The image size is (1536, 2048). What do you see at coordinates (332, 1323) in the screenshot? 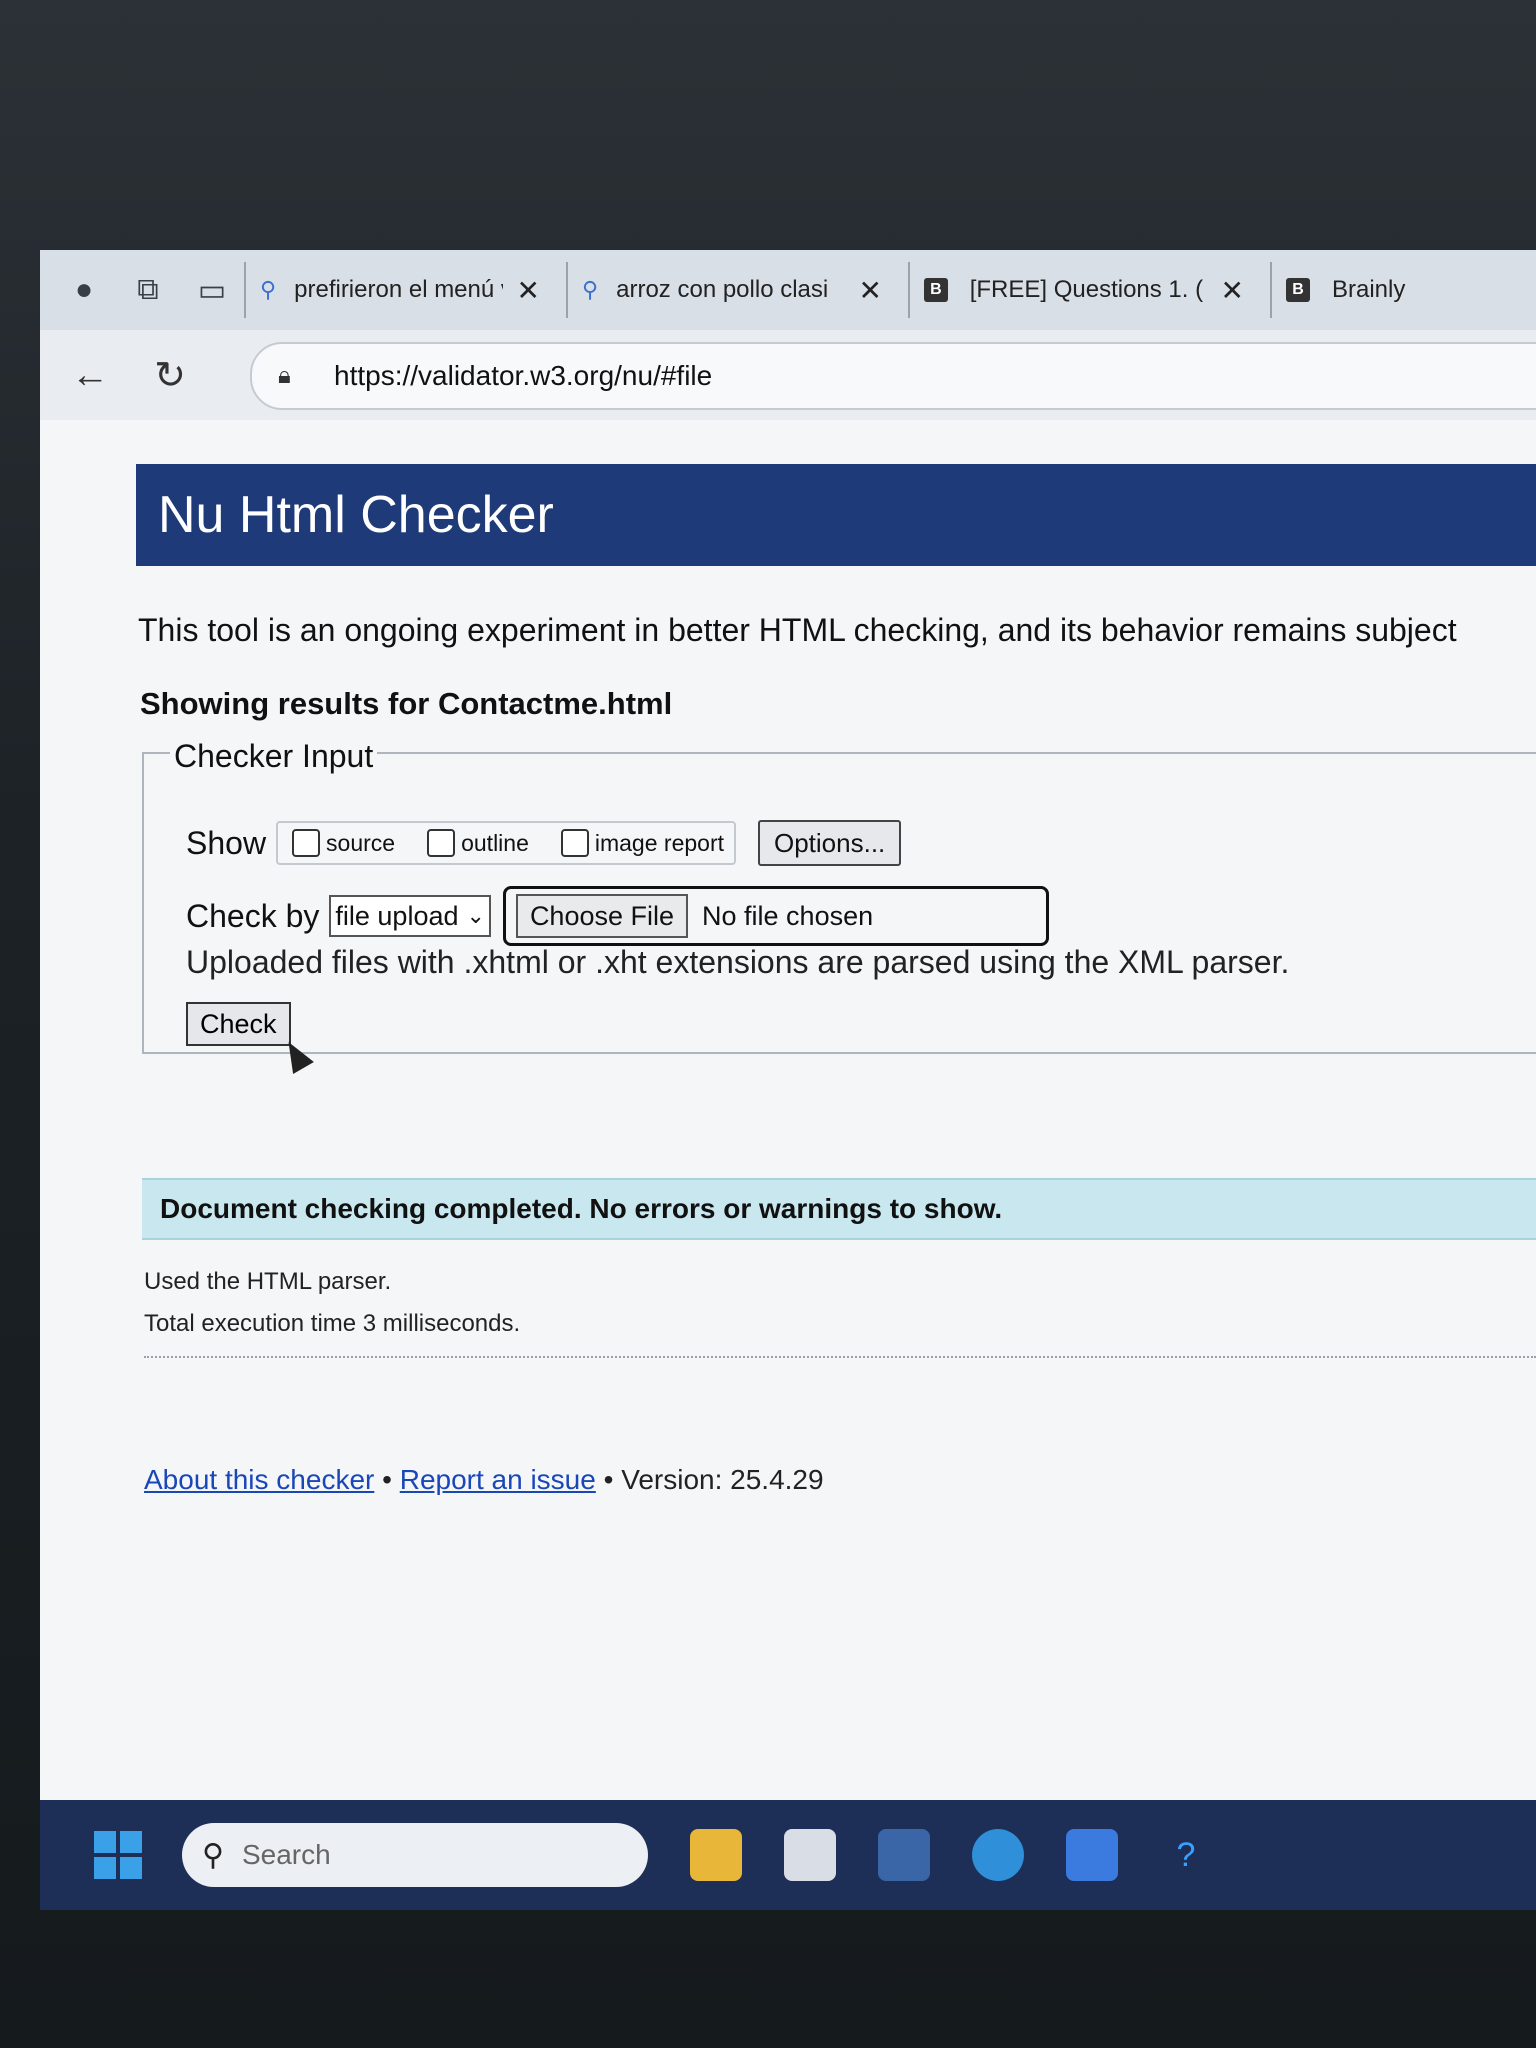
I see `execution-time: Total execution time 3 milliseconds.` at bounding box center [332, 1323].